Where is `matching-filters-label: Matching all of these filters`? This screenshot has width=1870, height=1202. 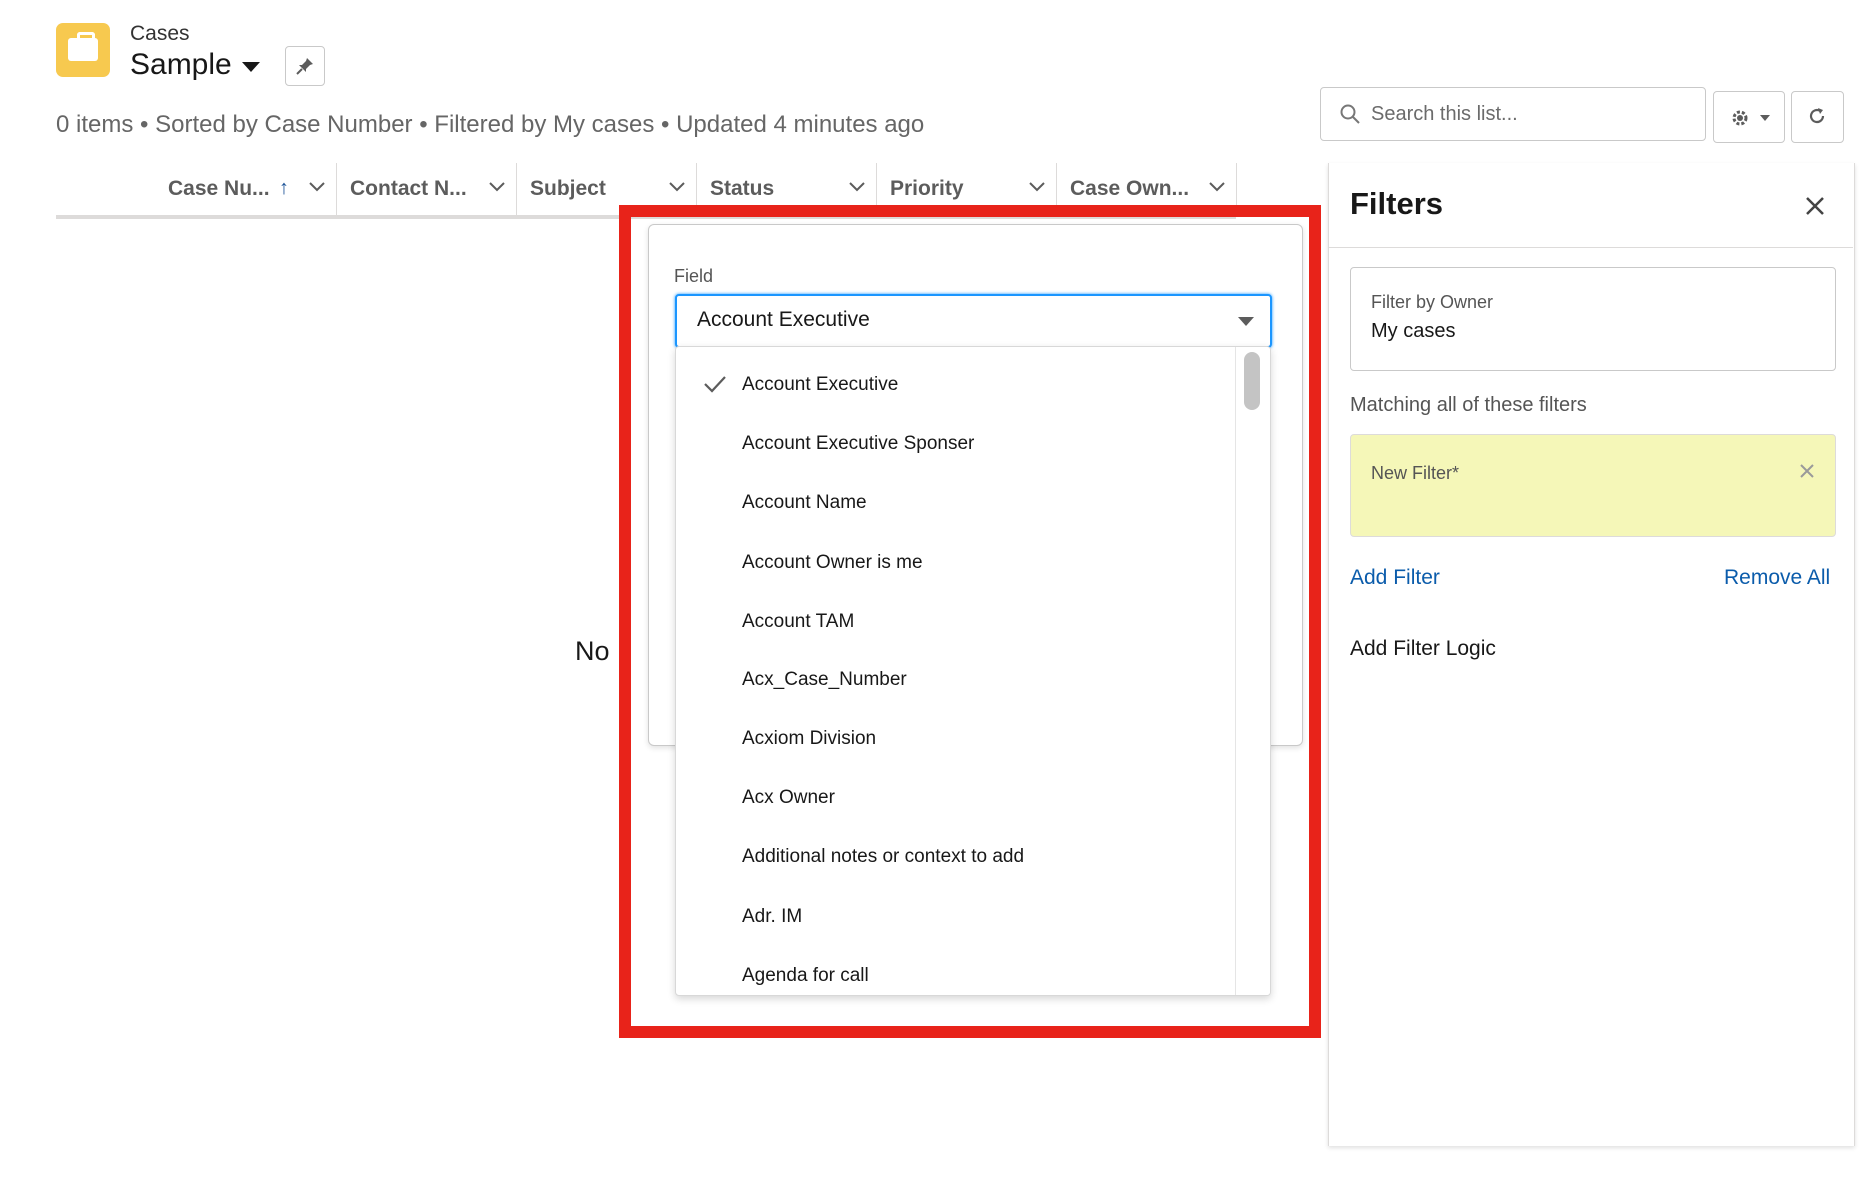 matching-filters-label: Matching all of these filters is located at coordinates (1468, 405).